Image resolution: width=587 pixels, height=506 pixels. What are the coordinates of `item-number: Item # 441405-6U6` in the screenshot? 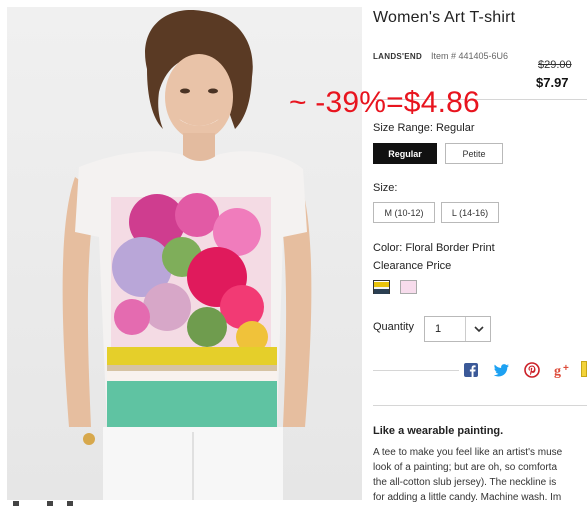 It's located at (470, 56).